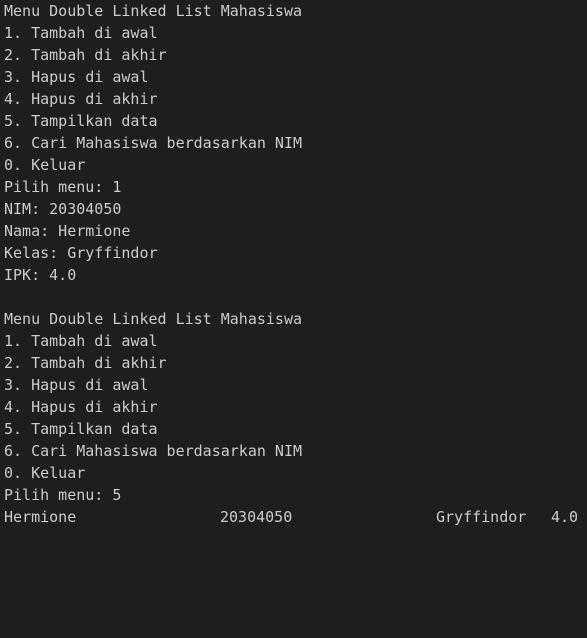  I want to click on input-line-ipk: IPK: 4.0, so click(40, 275).